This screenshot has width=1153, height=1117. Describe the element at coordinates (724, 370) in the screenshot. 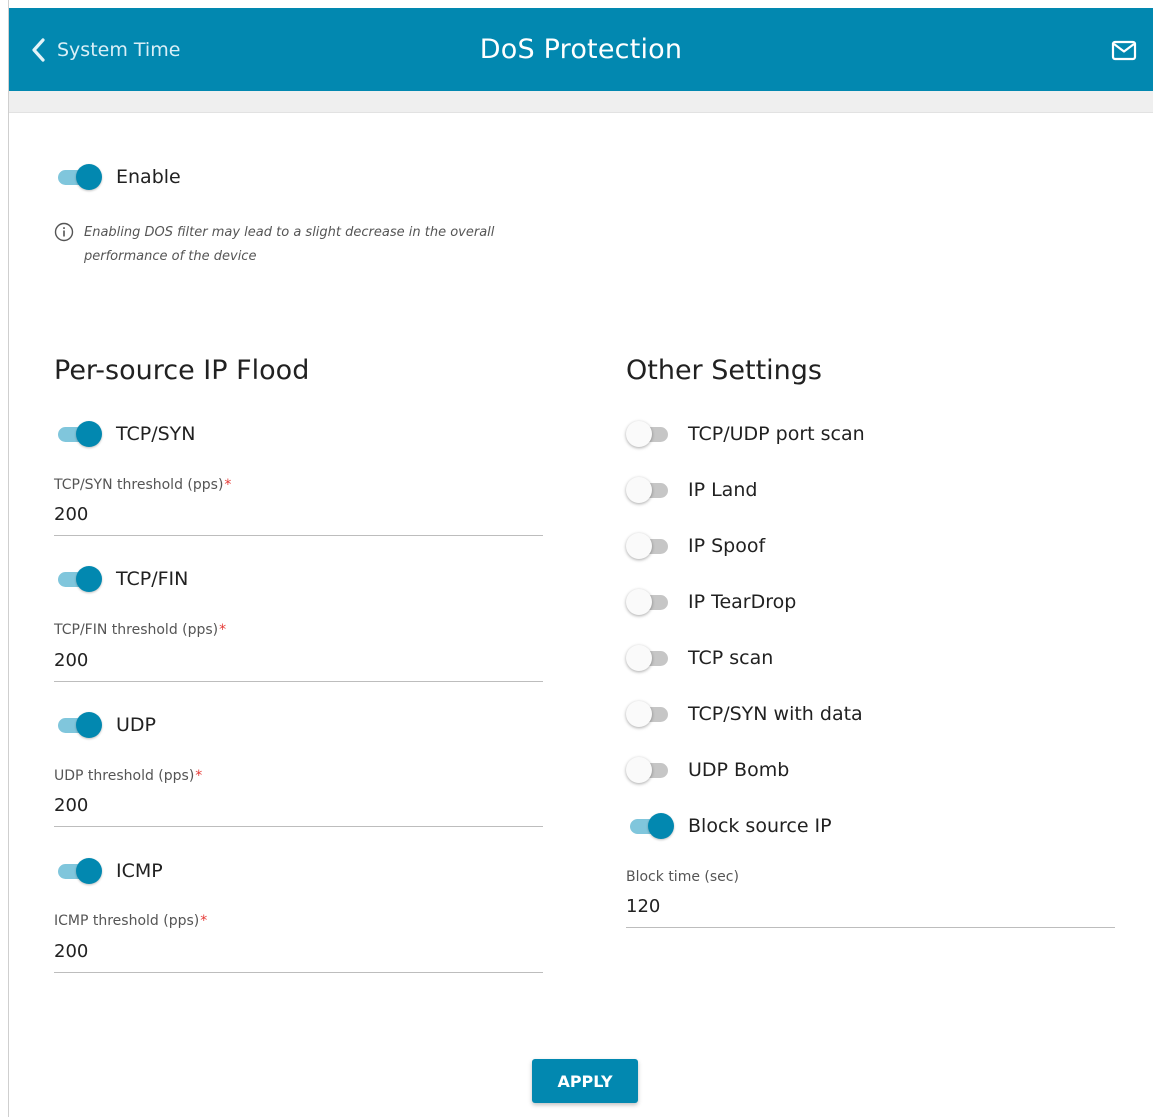

I see `other-section-title: Other Settings` at that location.